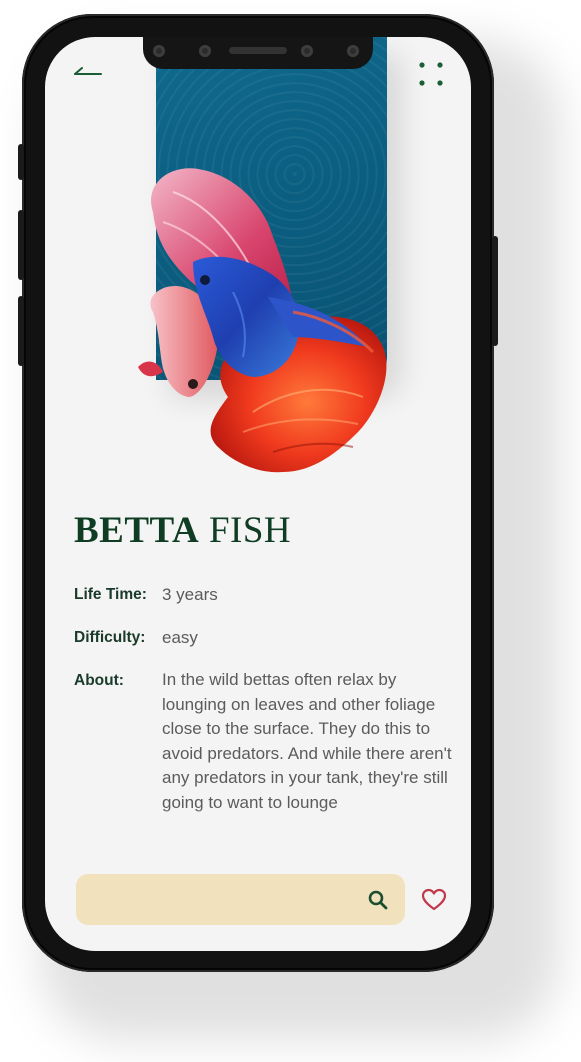 The height and width of the screenshot is (1062, 581). Describe the element at coordinates (21, 331) in the screenshot. I see `volume-down-button` at that location.